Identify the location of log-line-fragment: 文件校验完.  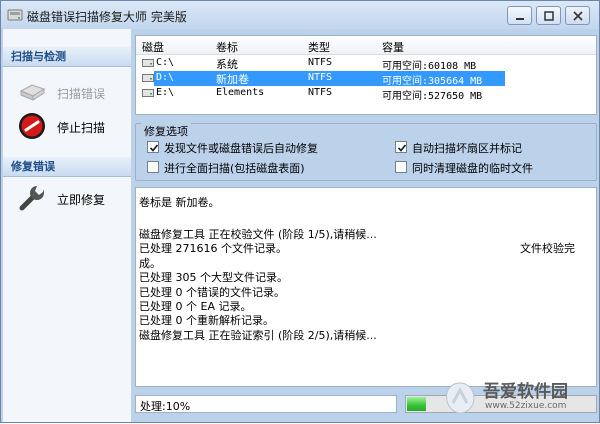
(547, 248).